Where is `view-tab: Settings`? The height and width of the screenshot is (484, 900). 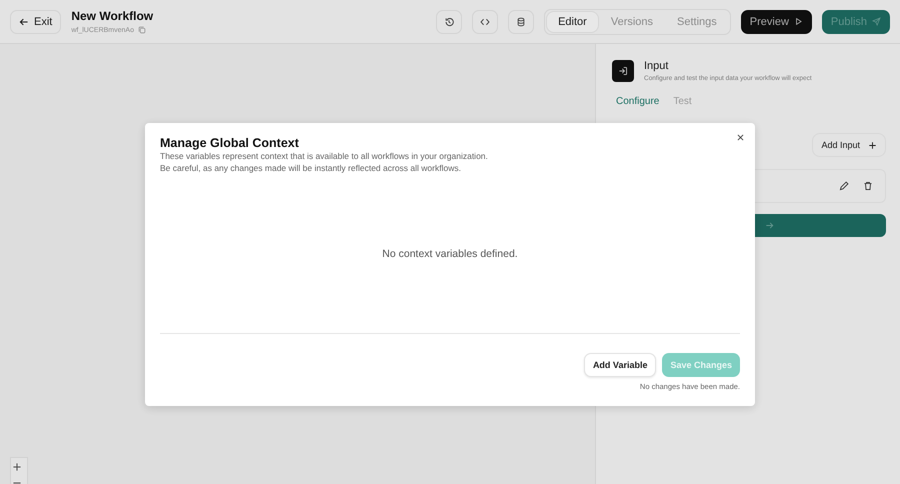
view-tab: Settings is located at coordinates (697, 22).